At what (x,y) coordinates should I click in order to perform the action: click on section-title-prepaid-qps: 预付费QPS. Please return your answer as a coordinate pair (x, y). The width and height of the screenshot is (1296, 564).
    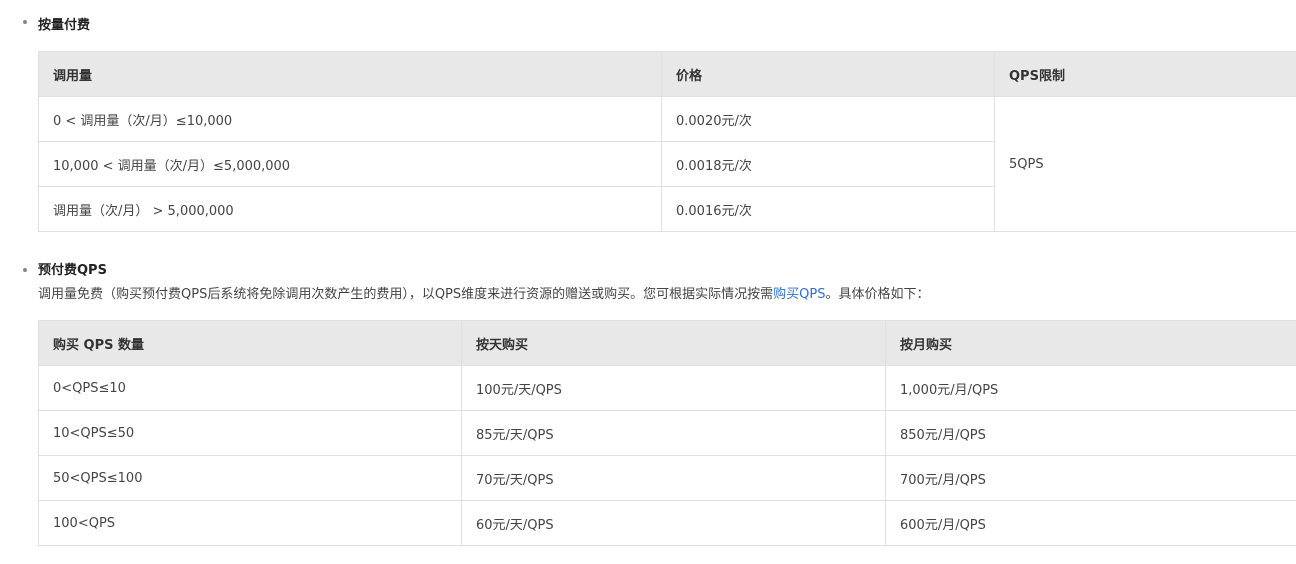
    Looking at the image, I should click on (72, 270).